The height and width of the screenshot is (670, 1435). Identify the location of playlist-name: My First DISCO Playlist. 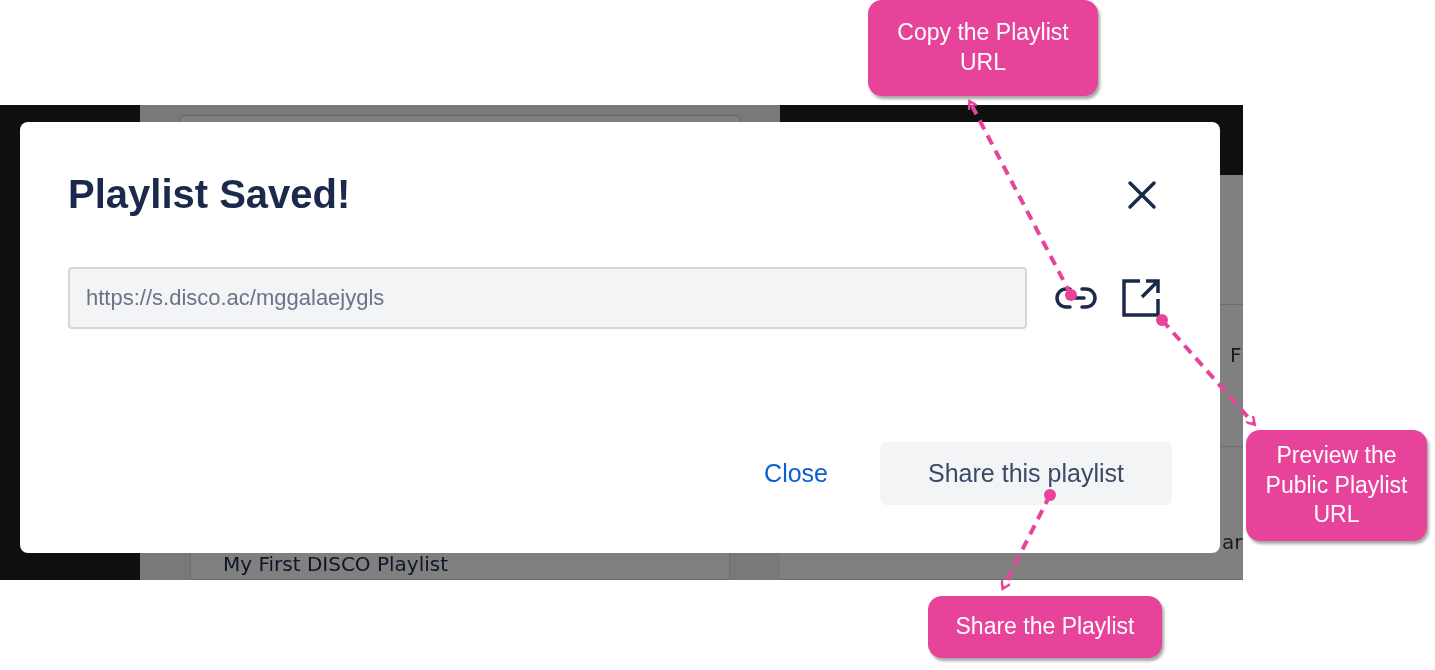
(336, 564).